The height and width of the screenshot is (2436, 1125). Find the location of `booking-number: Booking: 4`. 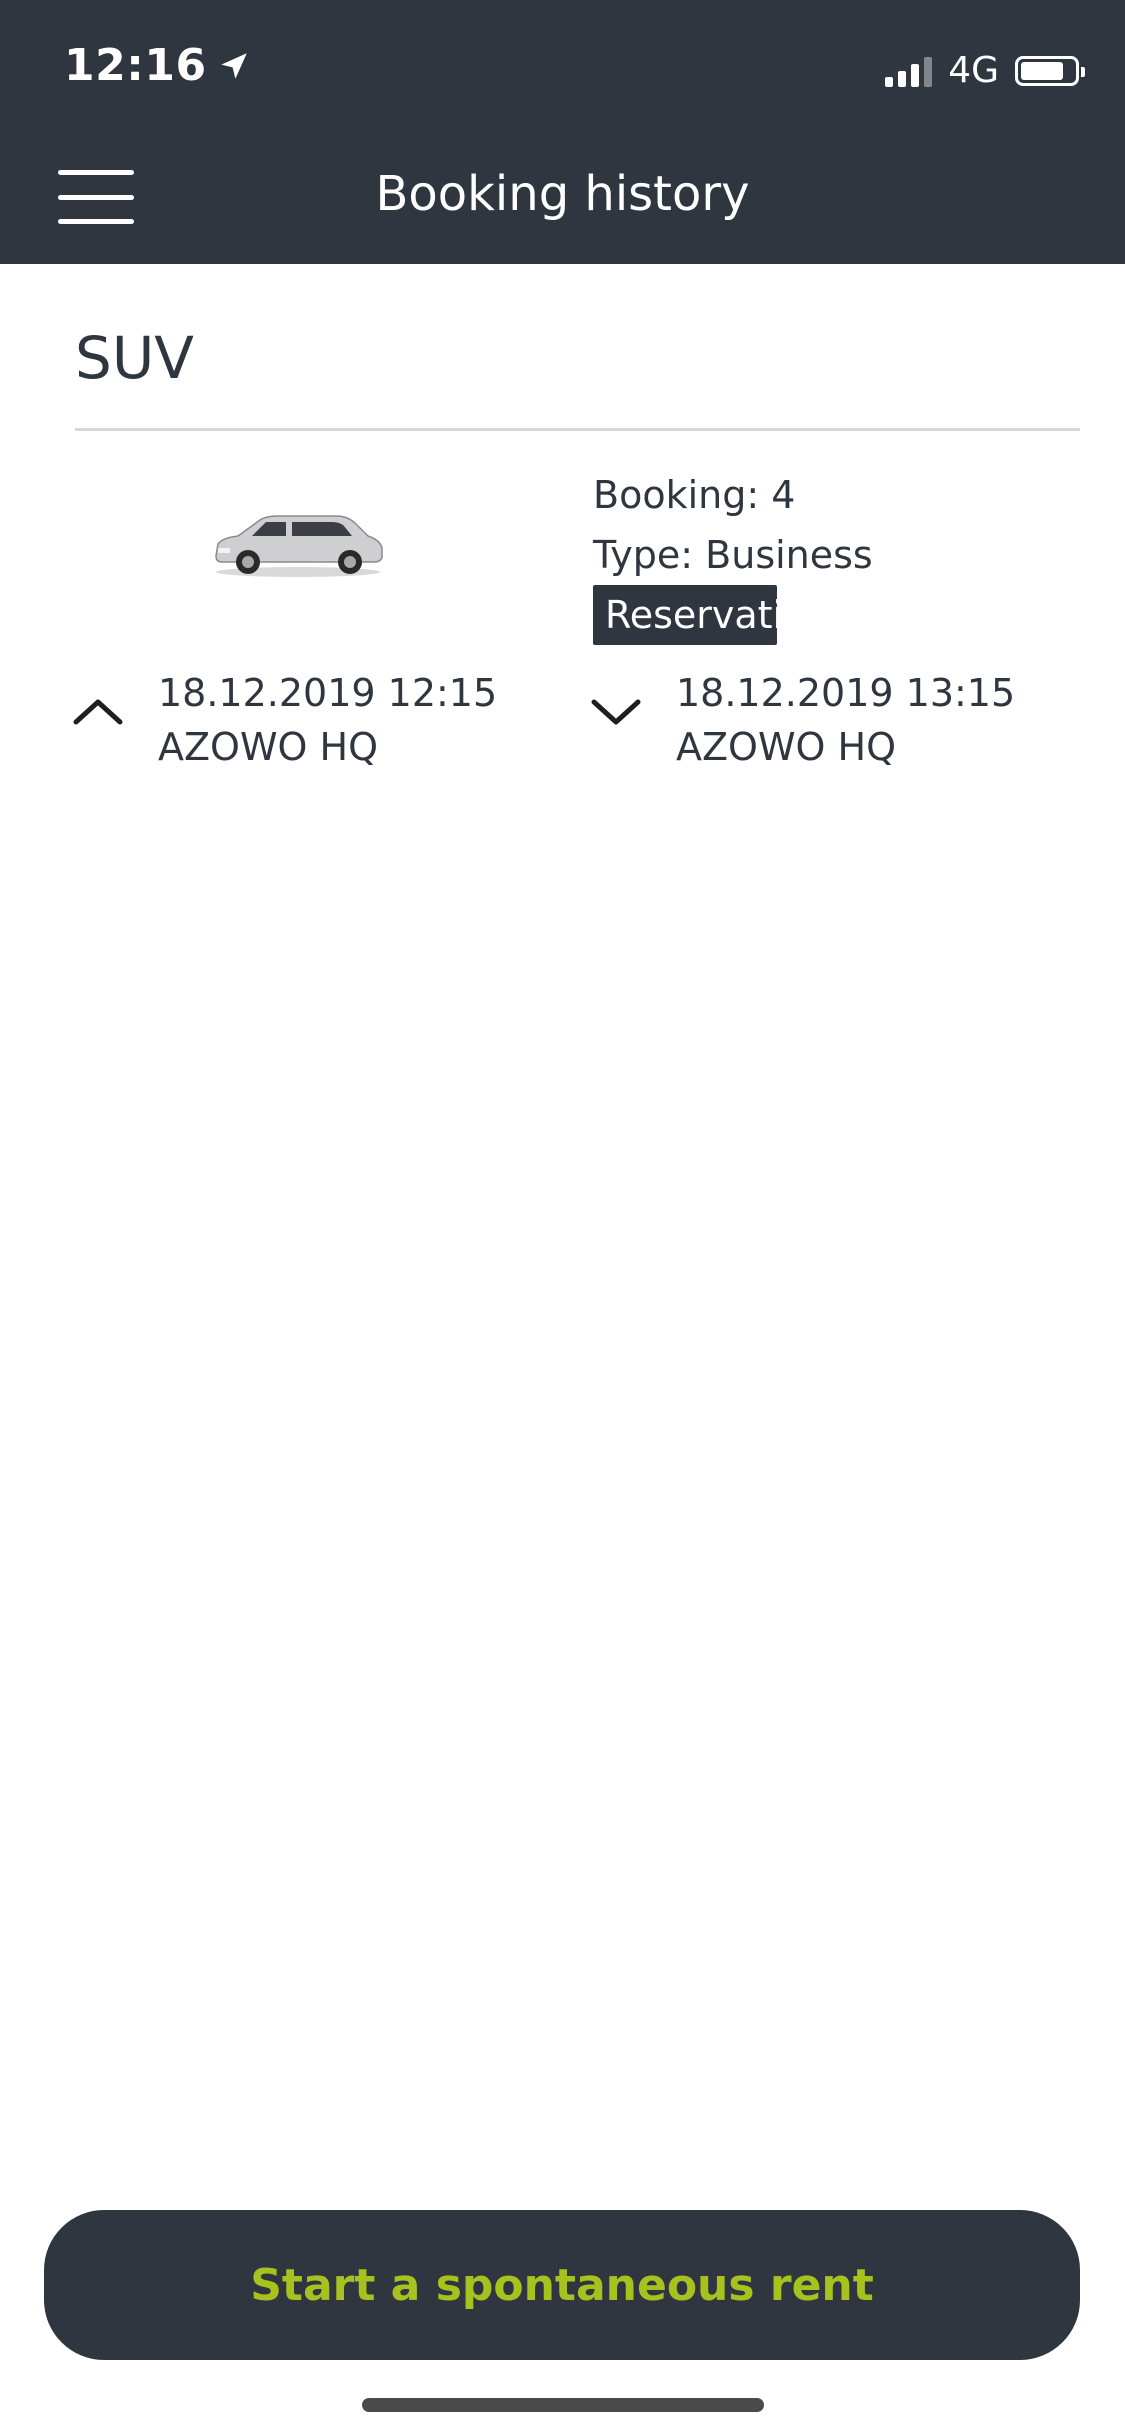

booking-number: Booking: 4 is located at coordinates (694, 495).